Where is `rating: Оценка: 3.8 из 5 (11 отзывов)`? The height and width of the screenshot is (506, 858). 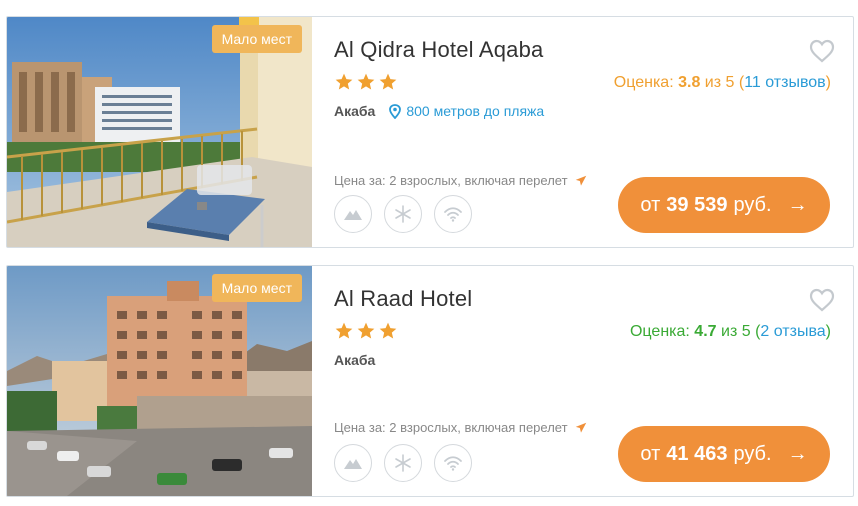
rating: Оценка: 3.8 из 5 (11 отзывов) is located at coordinates (722, 83).